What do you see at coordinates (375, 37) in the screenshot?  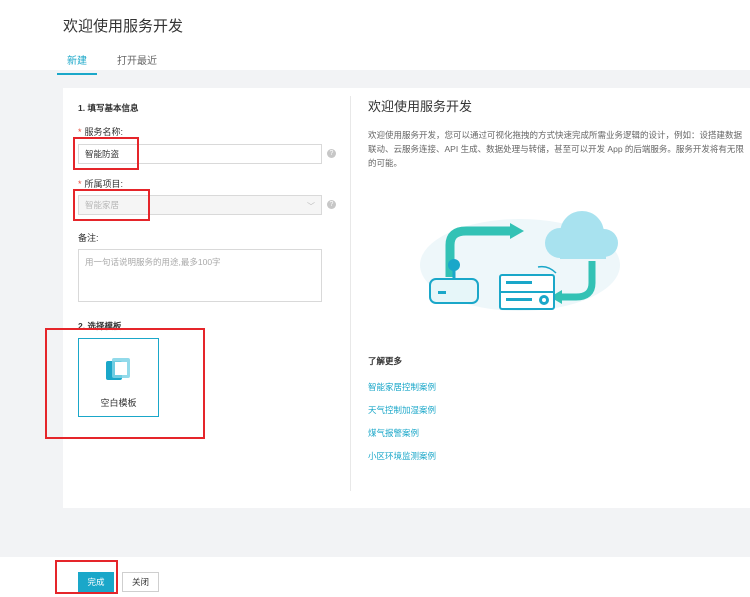 I see `top-header: 欢迎使用服务开发 新建 打开最近` at bounding box center [375, 37].